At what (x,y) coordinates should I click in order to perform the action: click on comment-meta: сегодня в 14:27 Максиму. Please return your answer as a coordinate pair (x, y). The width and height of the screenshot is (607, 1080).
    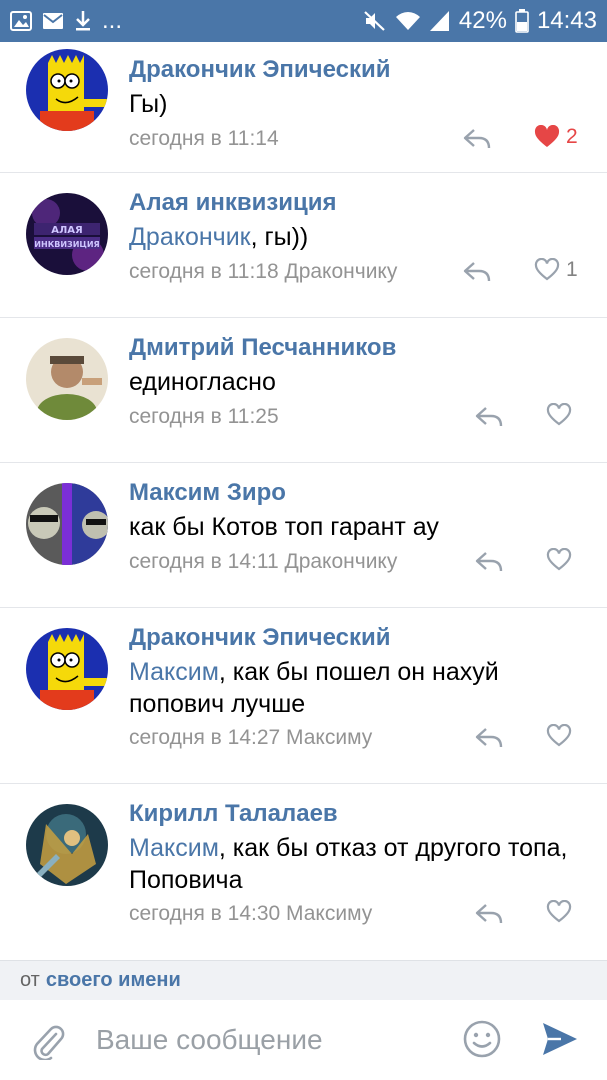
    Looking at the image, I should click on (251, 737).